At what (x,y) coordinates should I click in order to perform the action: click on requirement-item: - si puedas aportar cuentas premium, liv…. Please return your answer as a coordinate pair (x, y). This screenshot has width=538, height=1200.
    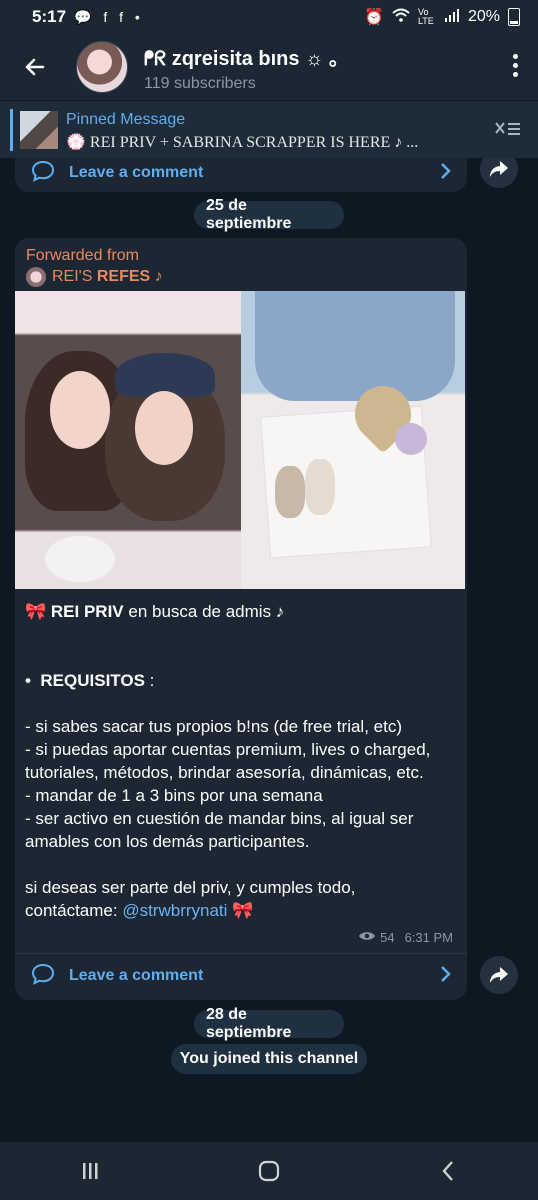
    Looking at the image, I should click on (228, 761).